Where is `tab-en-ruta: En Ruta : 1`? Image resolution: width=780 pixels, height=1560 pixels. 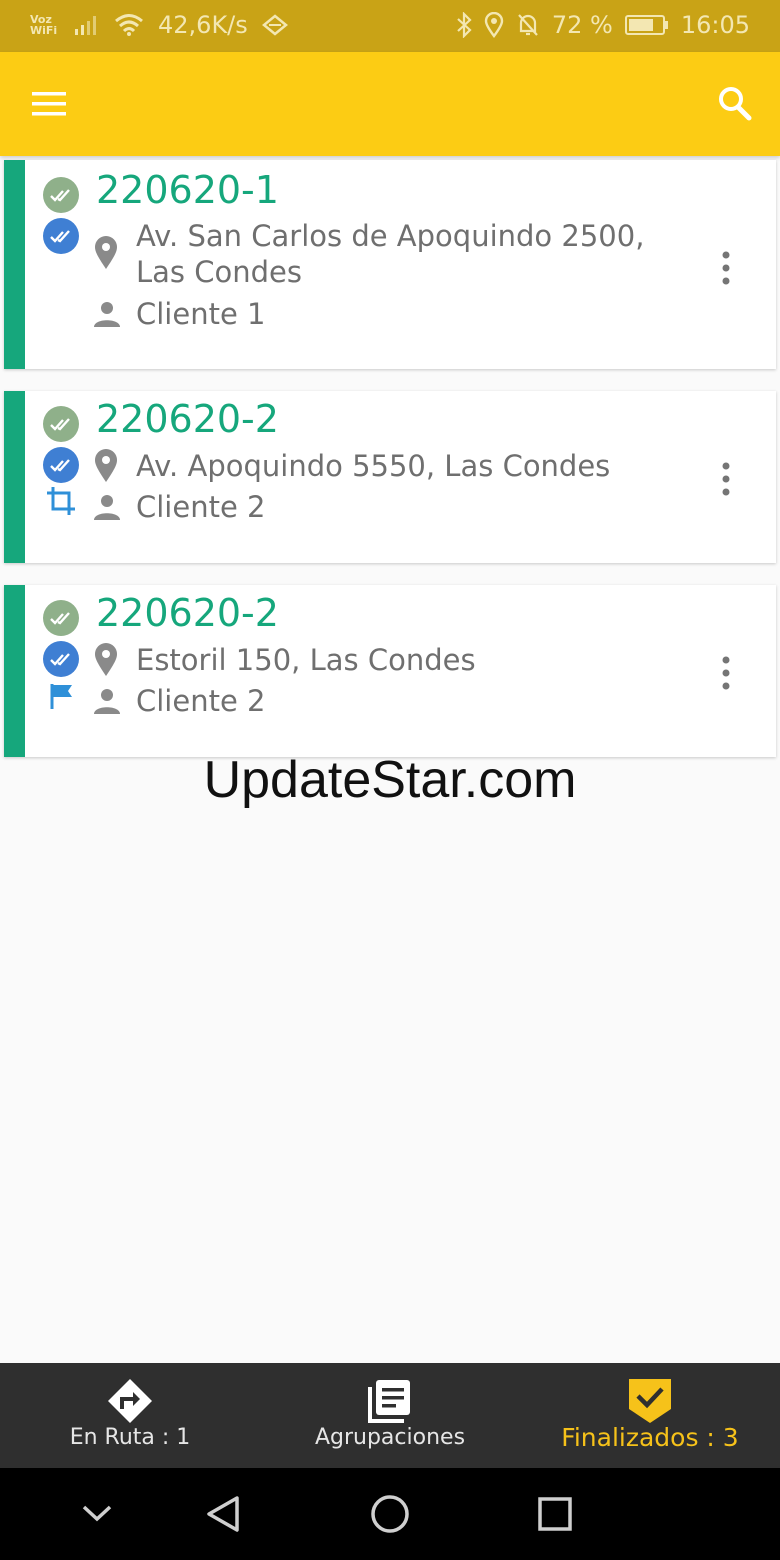
tab-en-ruta: En Ruta : 1 is located at coordinates (130, 1415).